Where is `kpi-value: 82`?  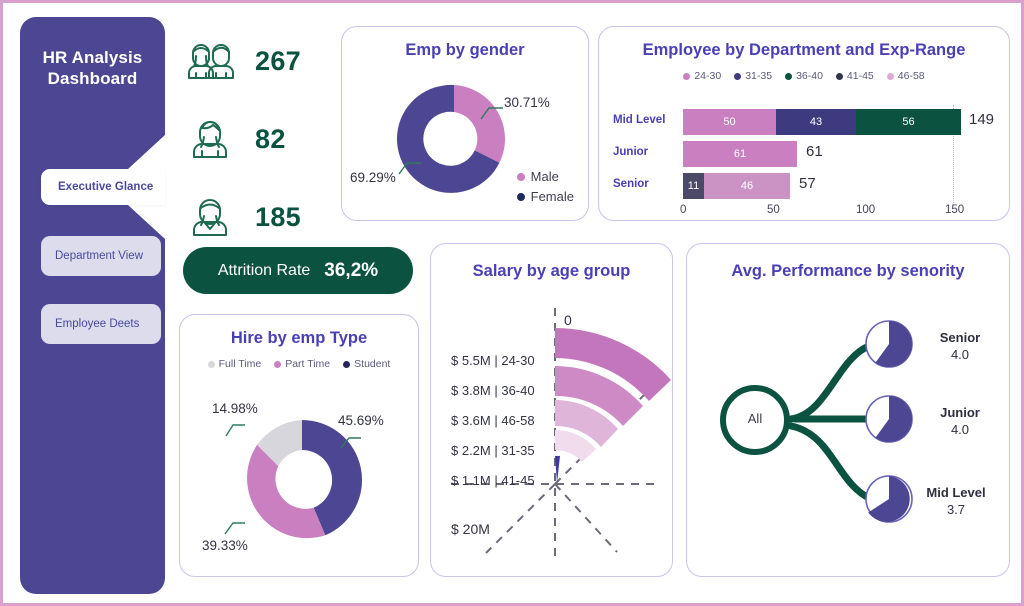
kpi-value: 82 is located at coordinates (270, 138).